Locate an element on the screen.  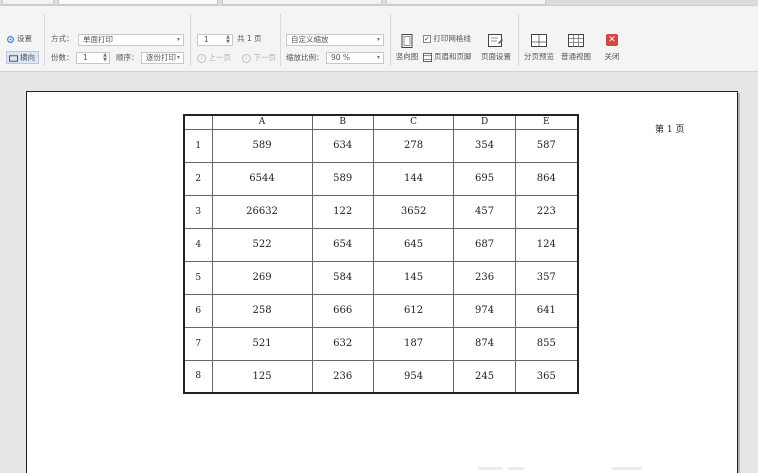
scale-label: 缩放比例： is located at coordinates (305, 57).